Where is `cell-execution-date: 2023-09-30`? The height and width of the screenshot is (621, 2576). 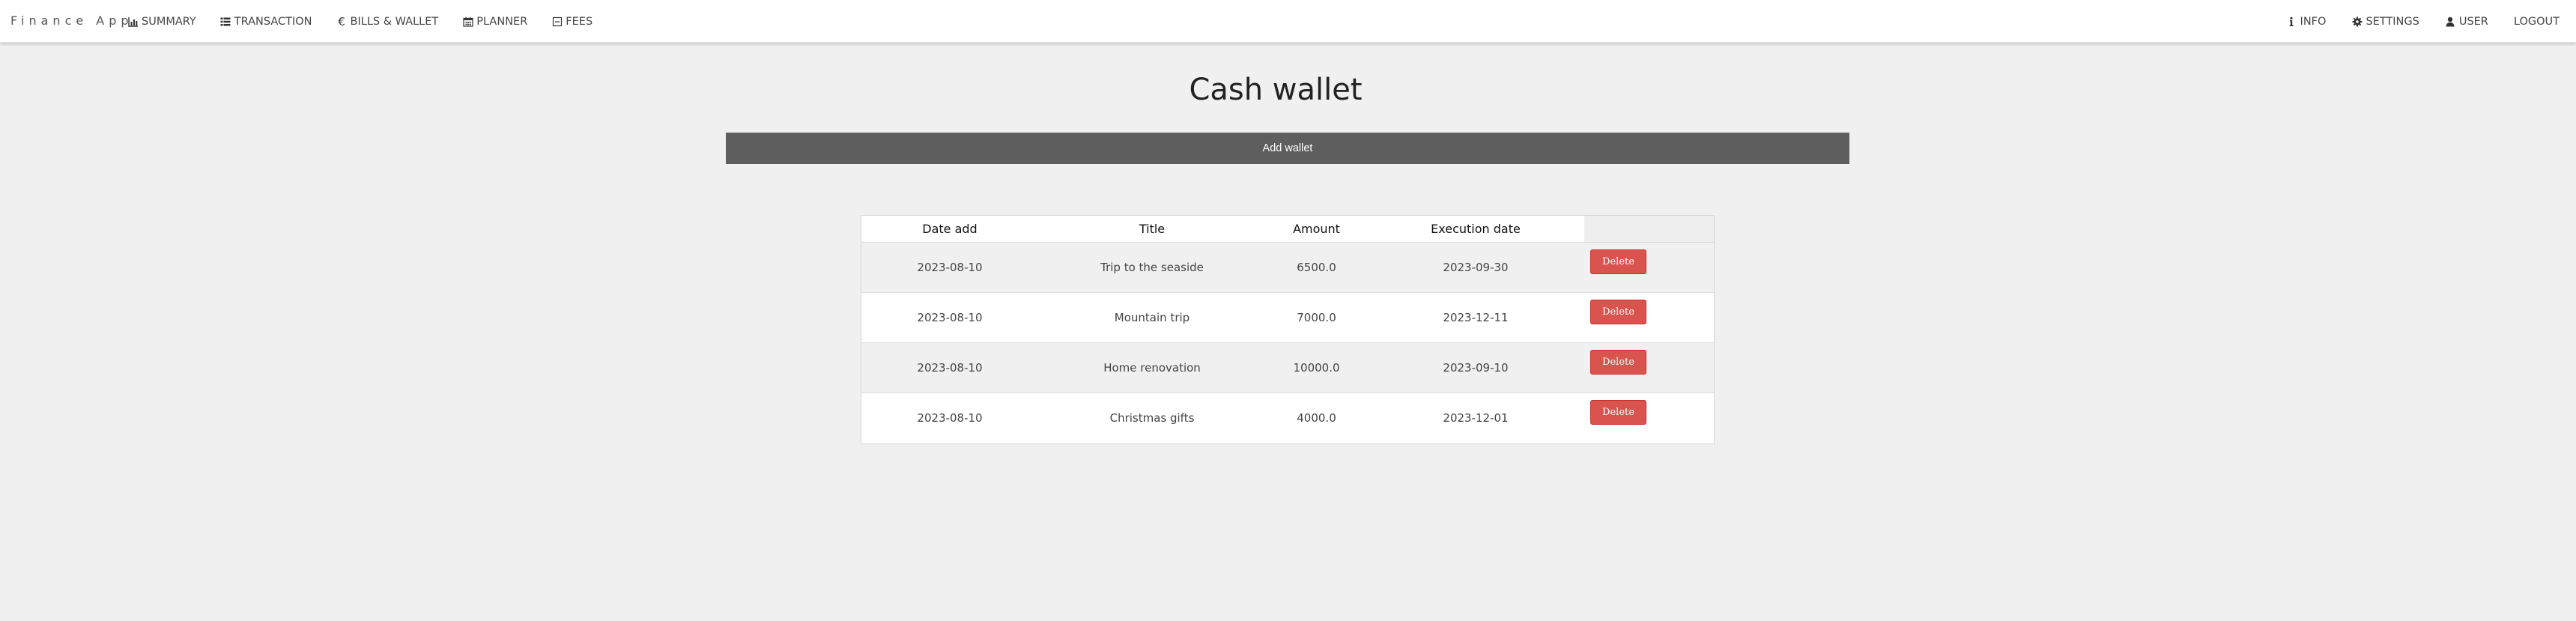
cell-execution-date: 2023-09-30 is located at coordinates (1475, 266).